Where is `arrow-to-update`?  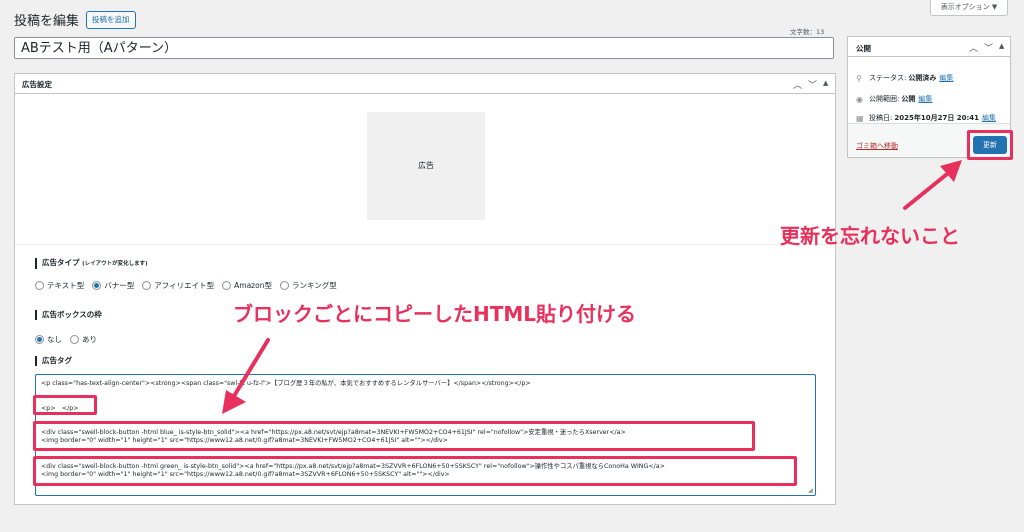
arrow-to-update is located at coordinates (932, 185).